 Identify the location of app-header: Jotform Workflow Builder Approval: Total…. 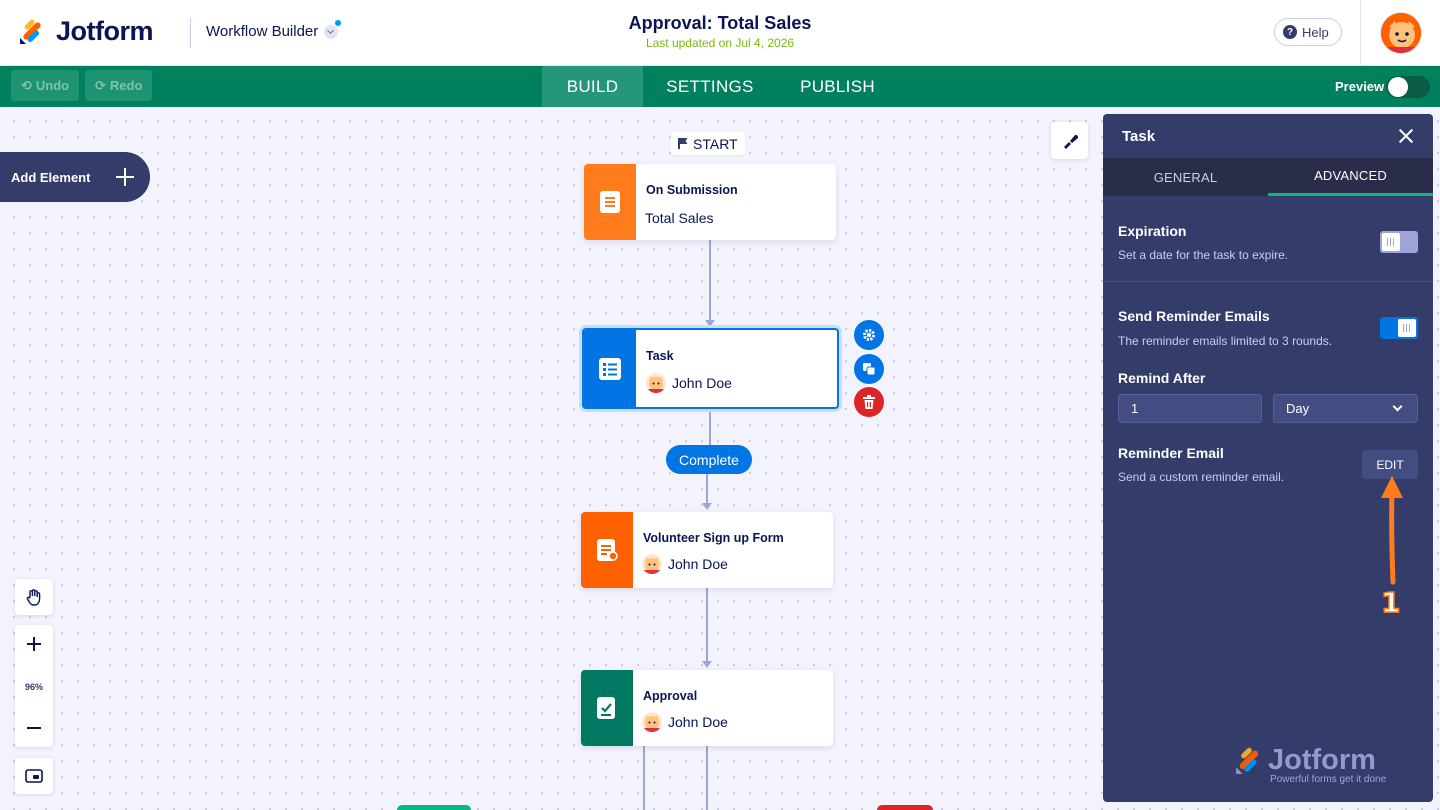
(720, 33).